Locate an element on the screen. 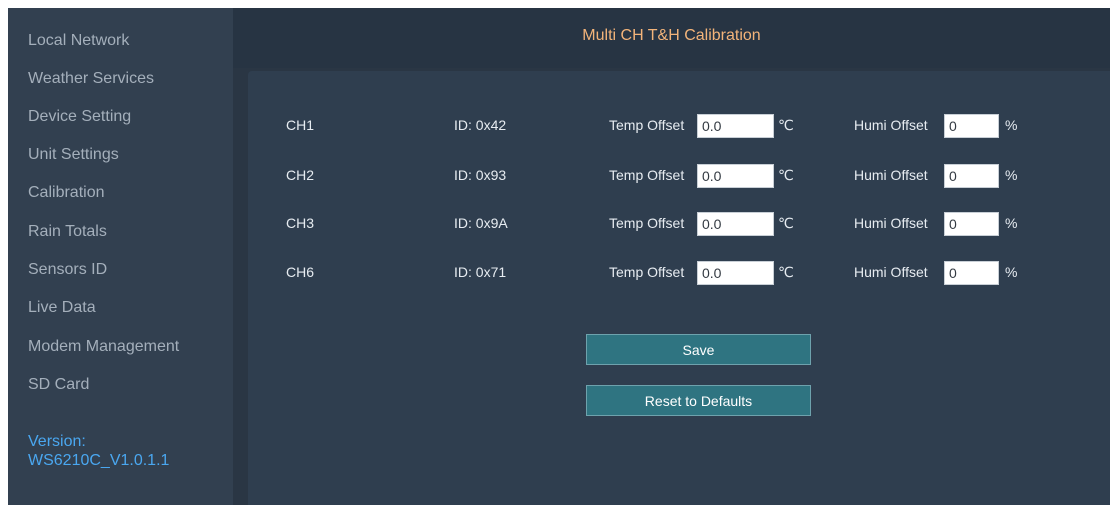  version-info: Version: WS6210C_V1.0.1.1 is located at coordinates (98, 451).